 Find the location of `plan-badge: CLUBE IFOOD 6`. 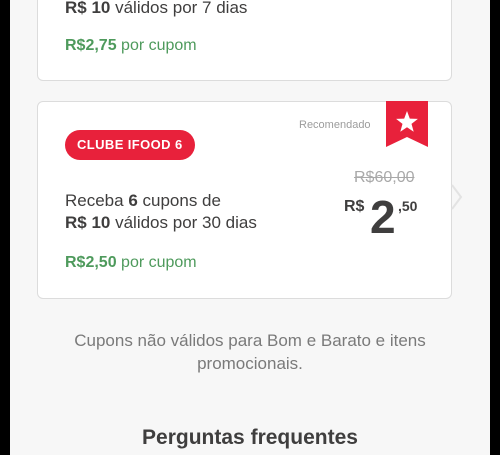

plan-badge: CLUBE IFOOD 6 is located at coordinates (130, 145).